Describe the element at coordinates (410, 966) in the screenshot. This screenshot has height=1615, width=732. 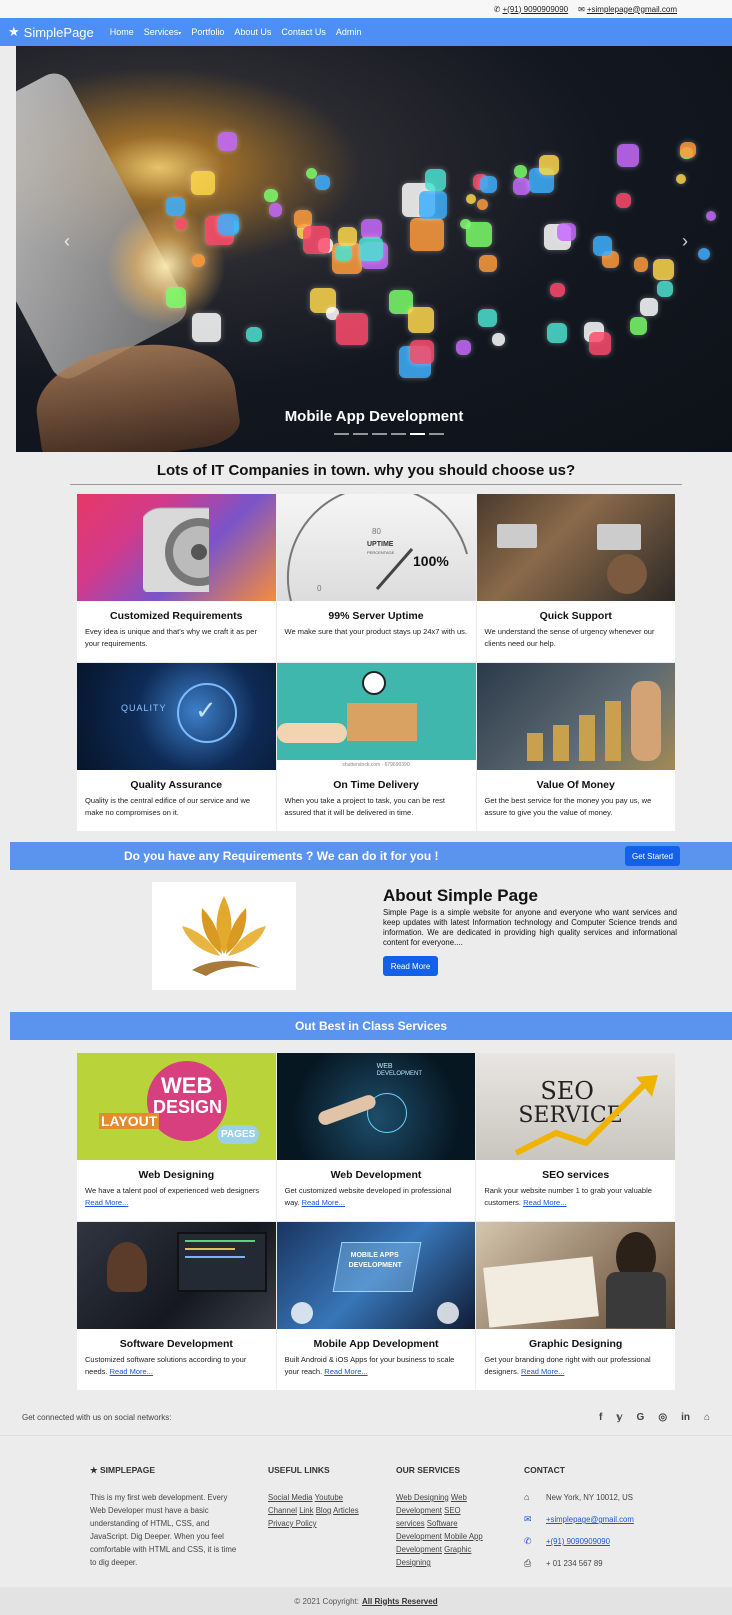
I see `read-more-button: Read More` at that location.